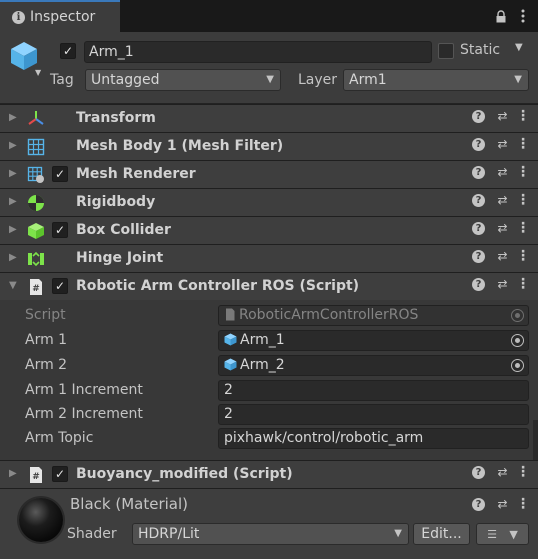 The height and width of the screenshot is (559, 538). Describe the element at coordinates (269, 146) in the screenshot. I see `component-mesh-filter: ▶ Mesh Body 1 (Mesh Filter) ? ⇄ ⋮` at that location.